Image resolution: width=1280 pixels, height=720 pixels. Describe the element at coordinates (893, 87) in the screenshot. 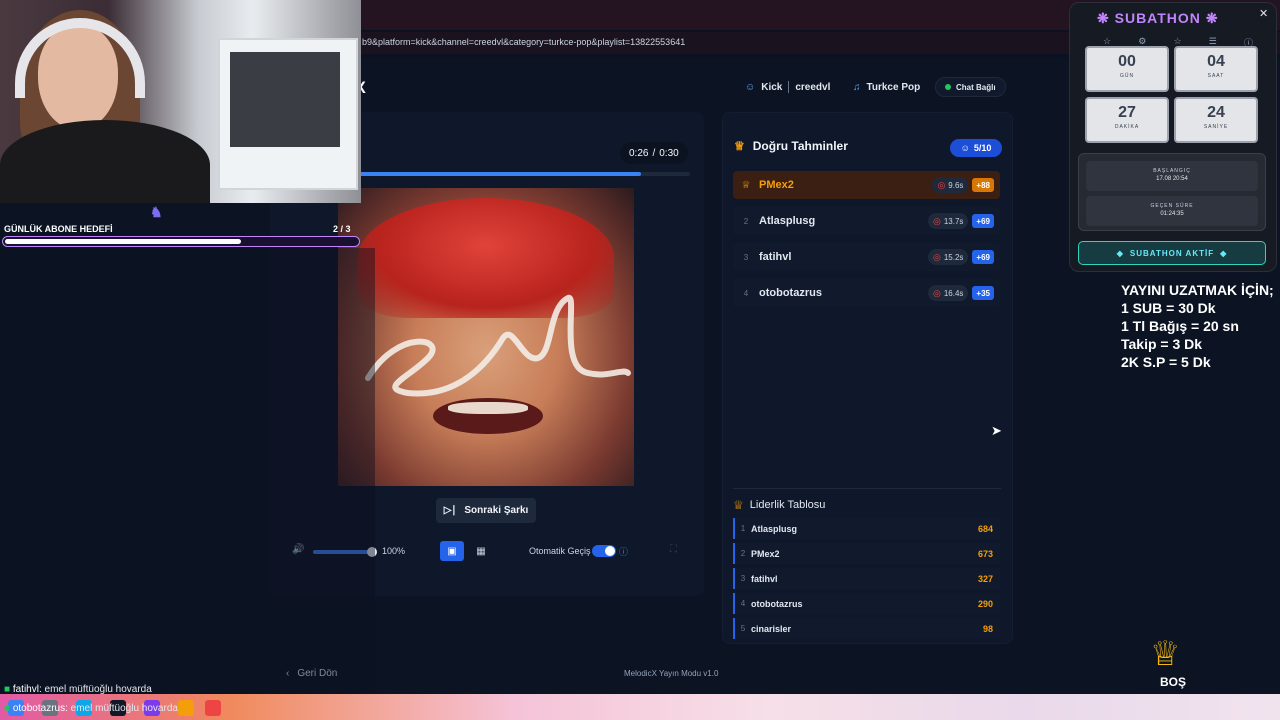

I see `category-name: Turkce Pop` at that location.